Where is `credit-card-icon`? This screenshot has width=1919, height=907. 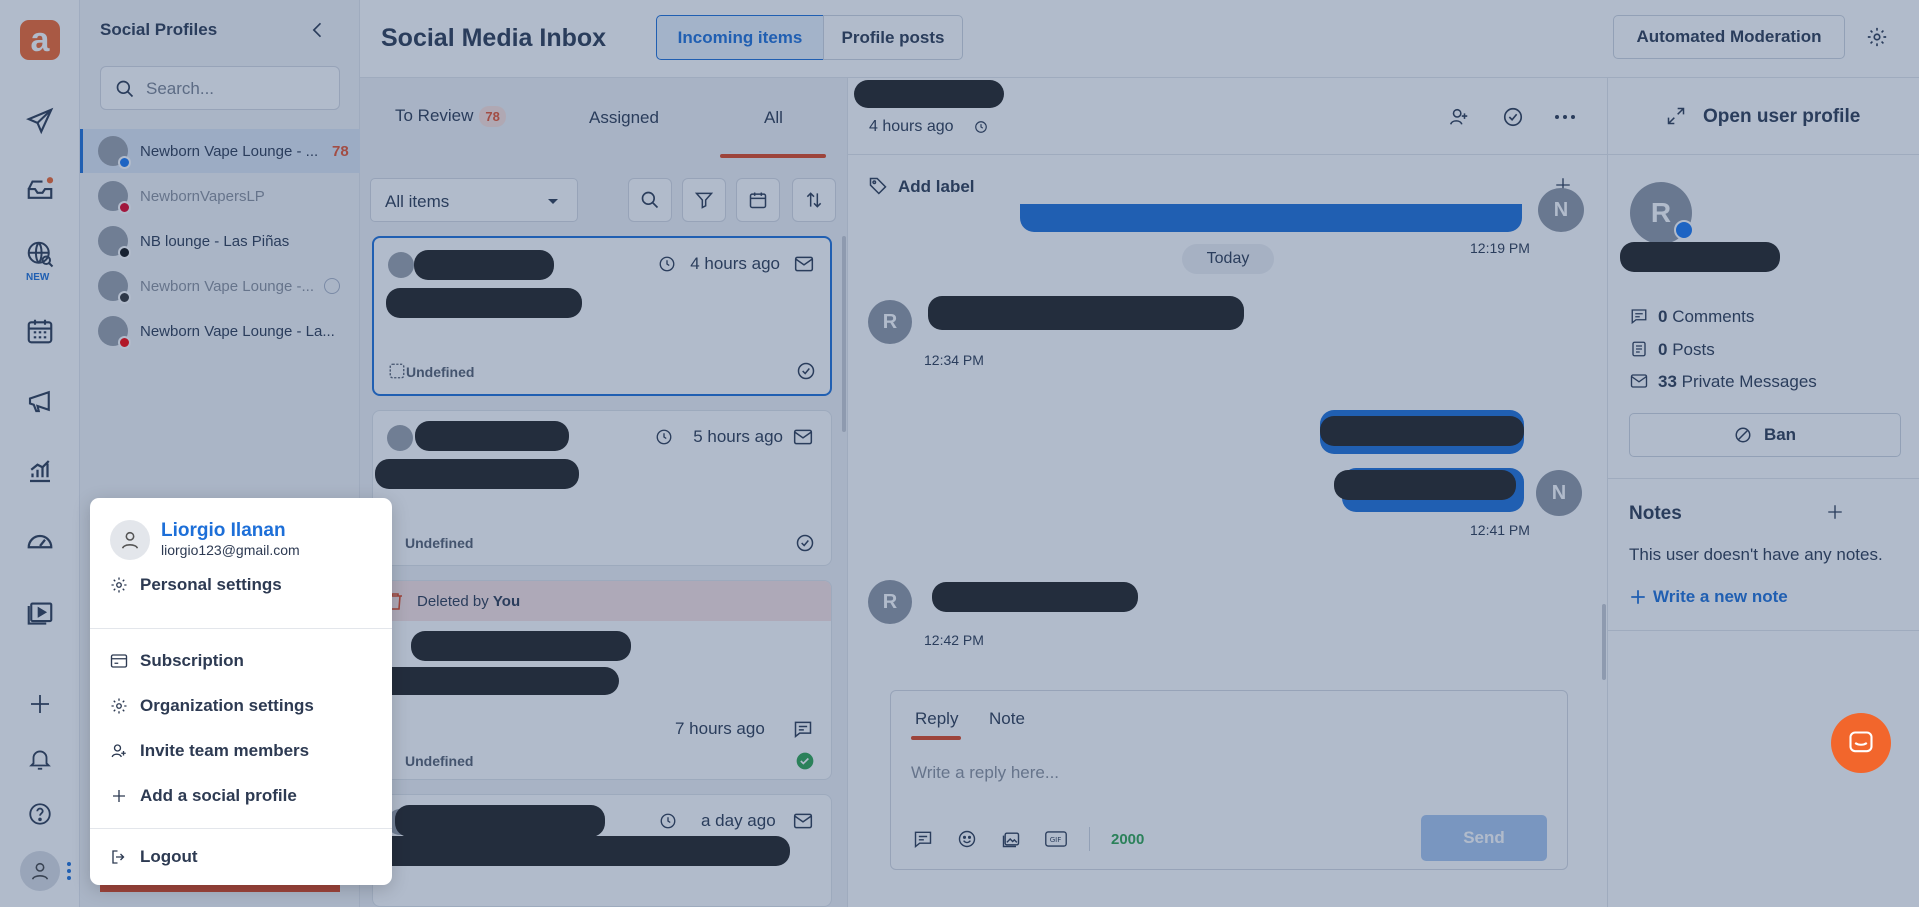 credit-card-icon is located at coordinates (119, 661).